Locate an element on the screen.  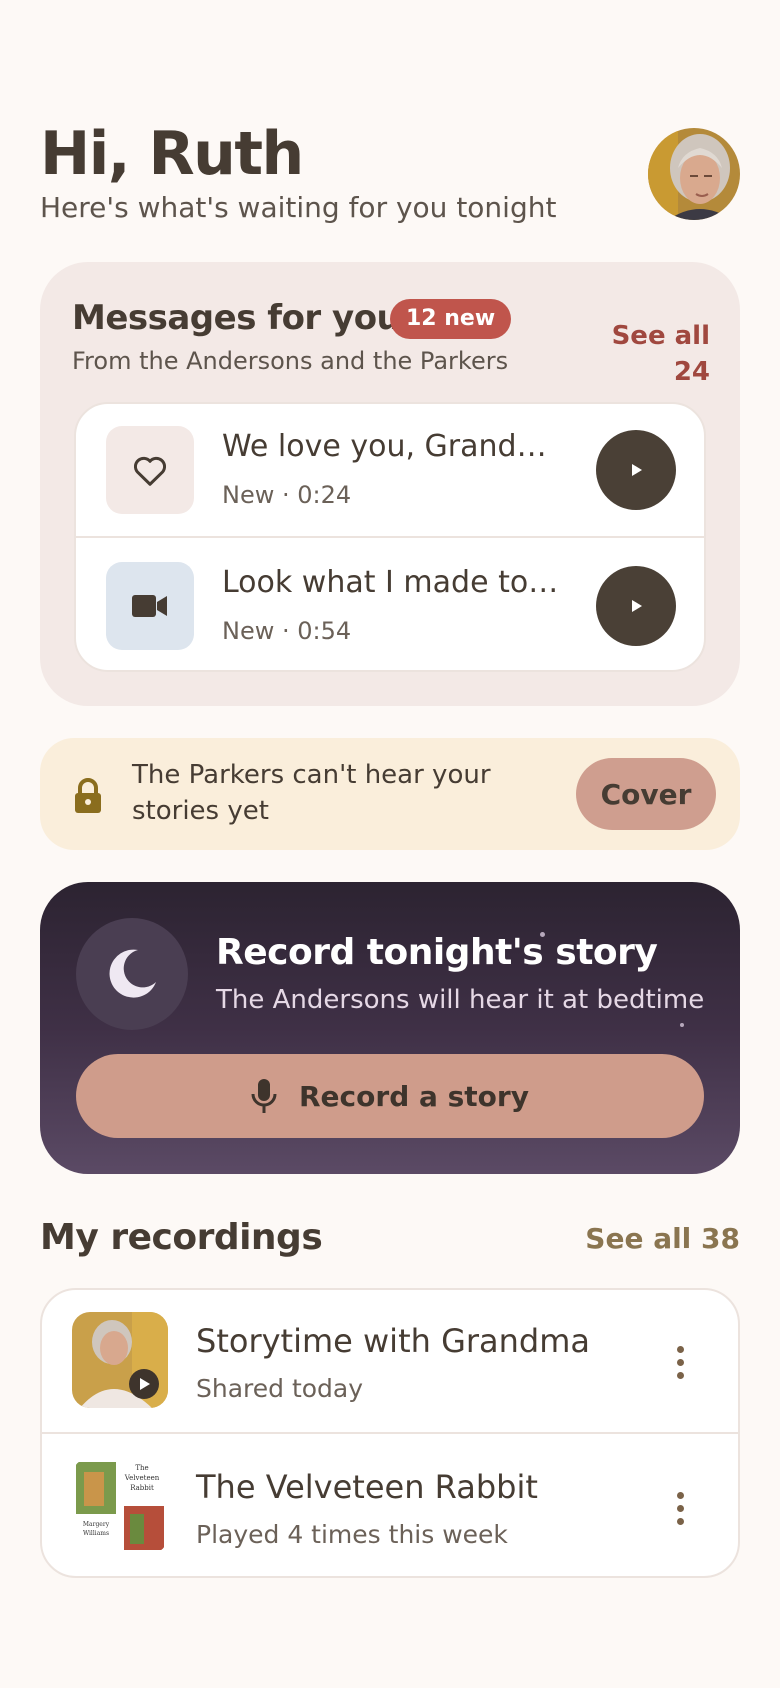
message-item: Look what I made today! New · 0:54 is located at coordinates (390, 605).